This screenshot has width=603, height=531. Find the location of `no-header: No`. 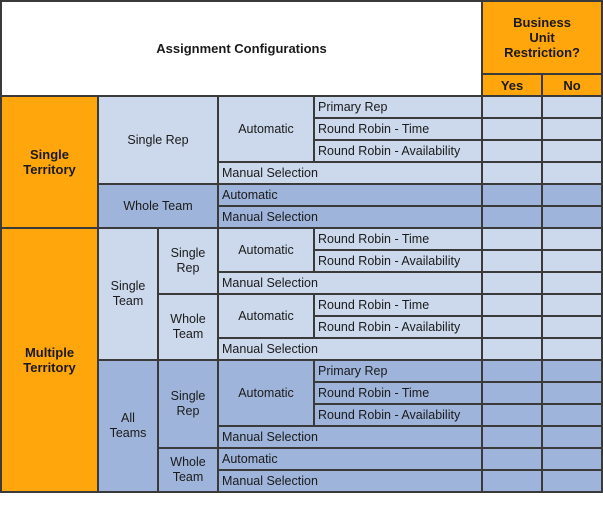

no-header: No is located at coordinates (572, 85).